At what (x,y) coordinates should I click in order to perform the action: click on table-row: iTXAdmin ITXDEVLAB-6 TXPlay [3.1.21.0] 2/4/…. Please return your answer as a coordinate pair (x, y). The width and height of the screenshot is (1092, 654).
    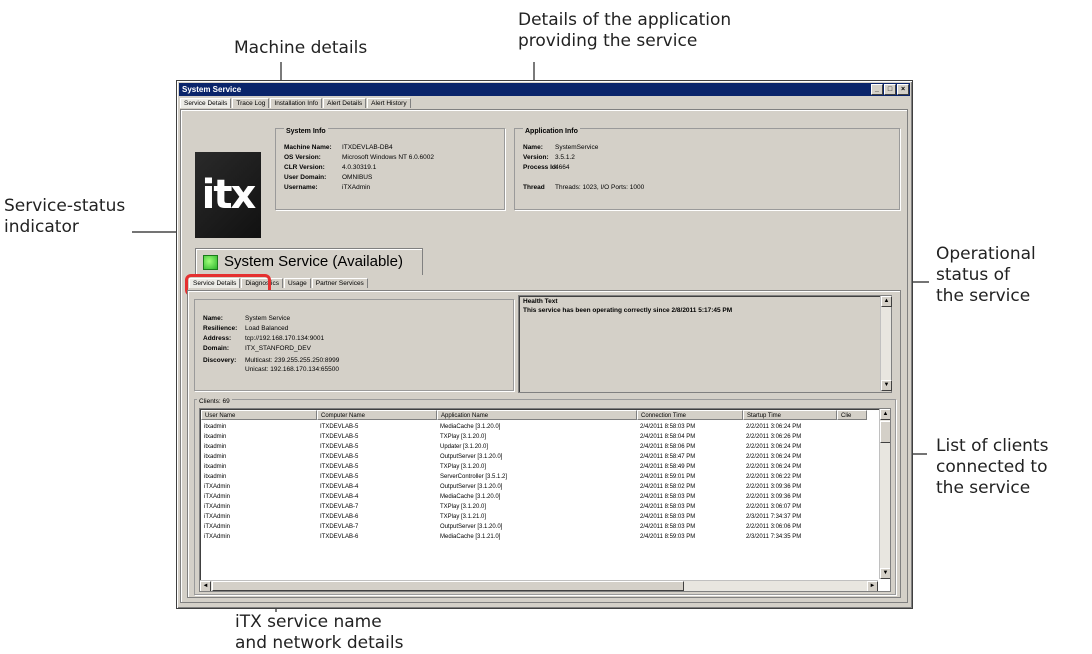
    Looking at the image, I should click on (519, 517).